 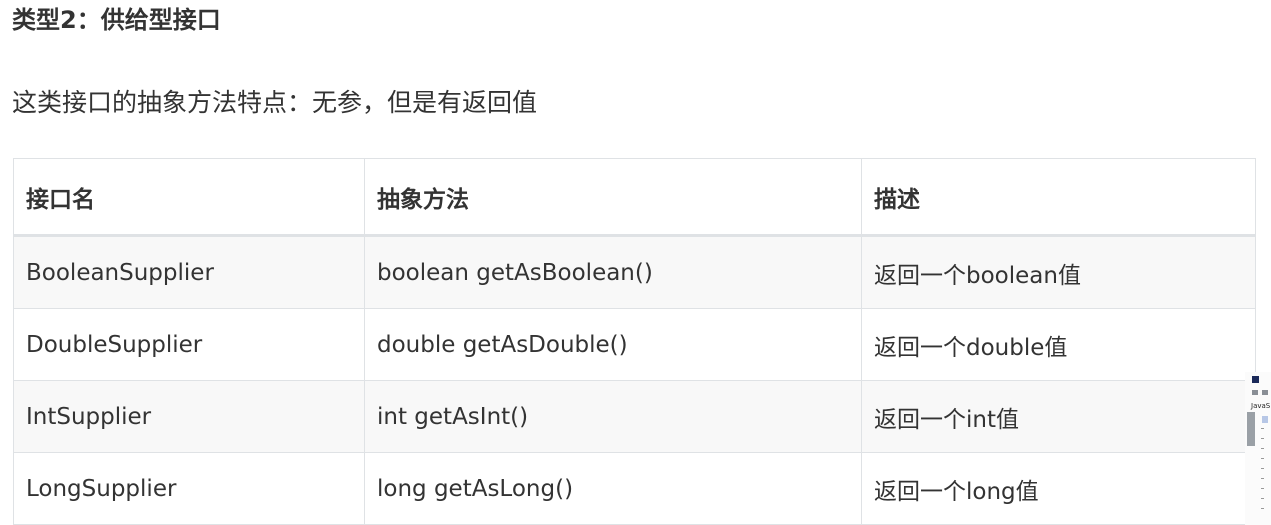 I want to click on side-panel-tab, so click(x=1251, y=429).